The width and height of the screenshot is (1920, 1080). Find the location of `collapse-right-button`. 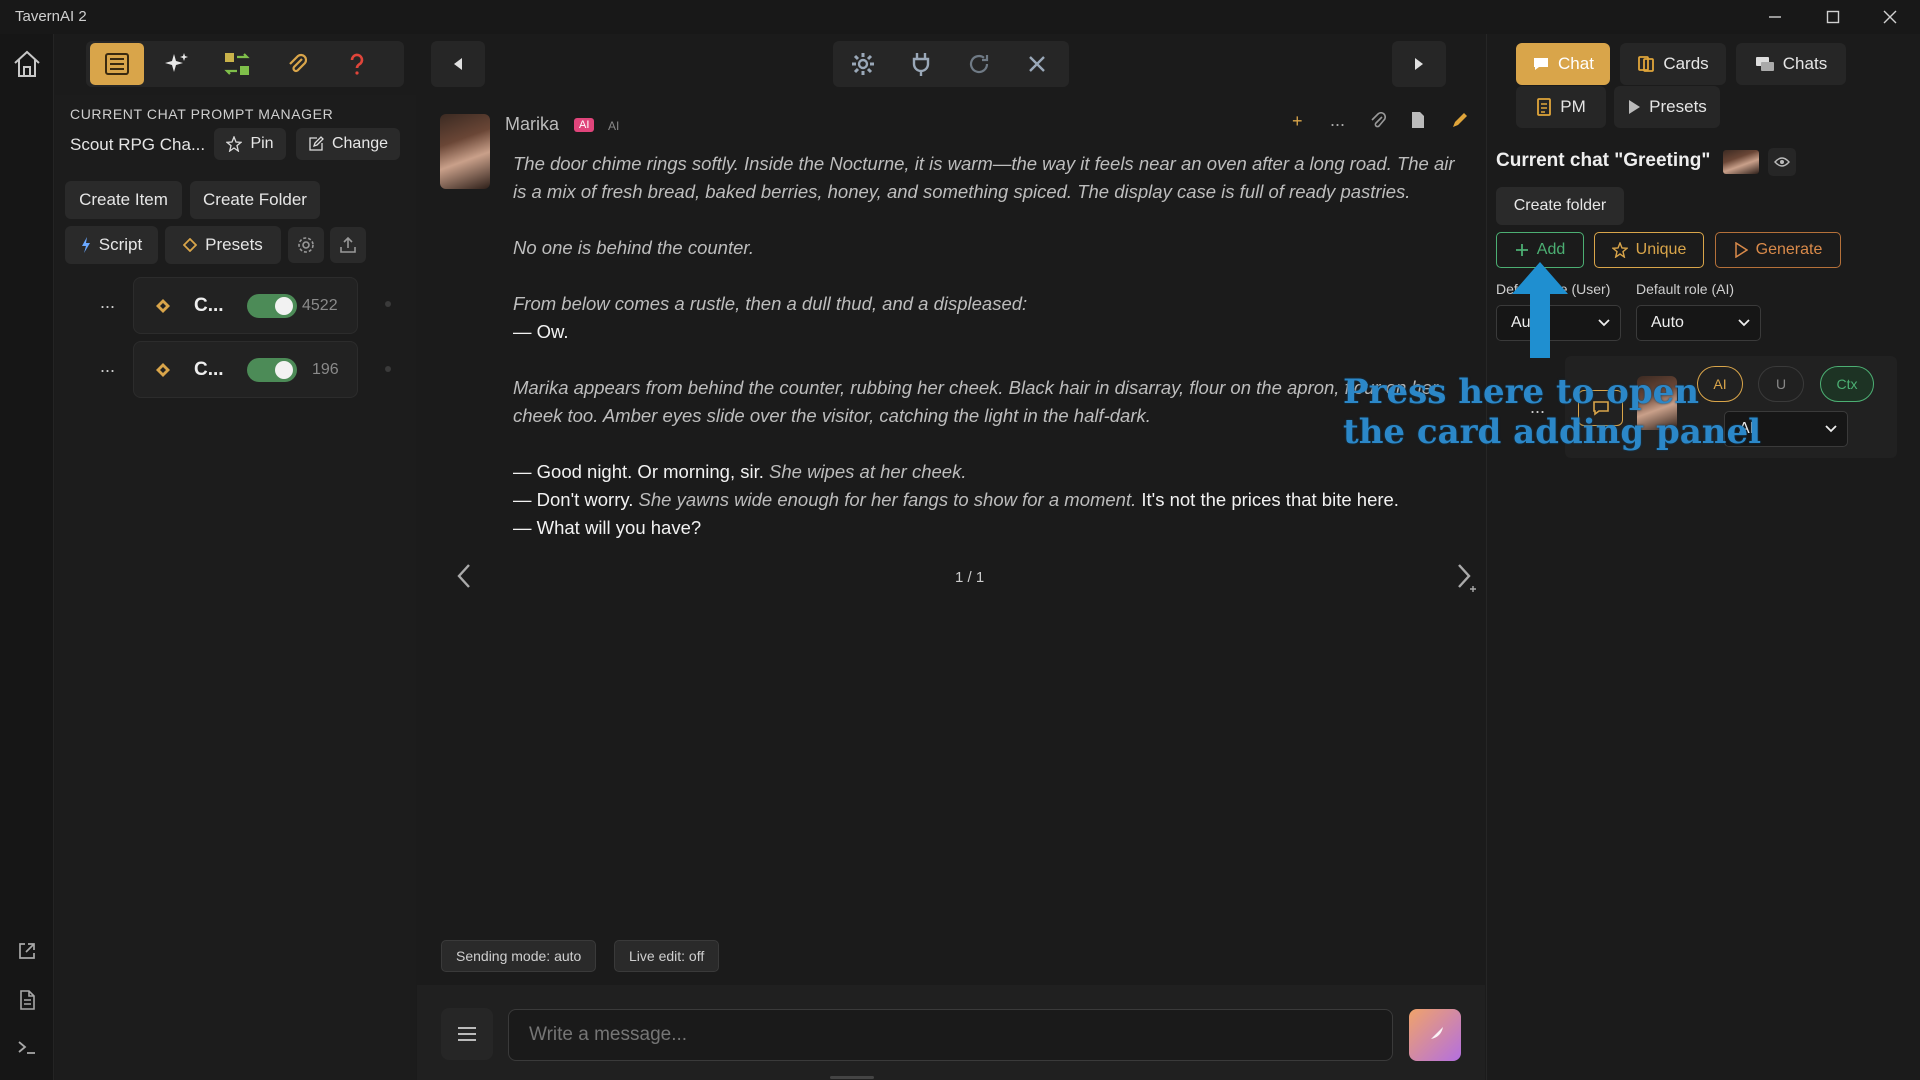

collapse-right-button is located at coordinates (1419, 64).